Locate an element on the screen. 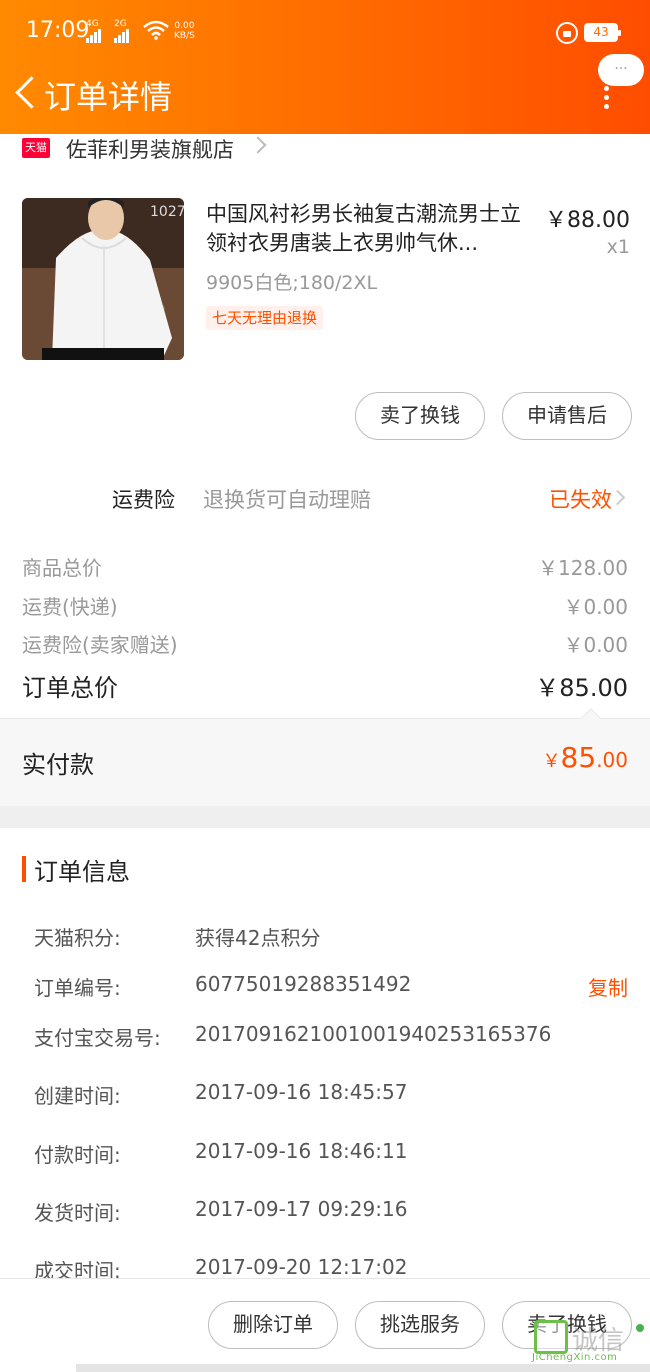  insurance-fee-label: 运费险(卖家赠送) is located at coordinates (100, 645).